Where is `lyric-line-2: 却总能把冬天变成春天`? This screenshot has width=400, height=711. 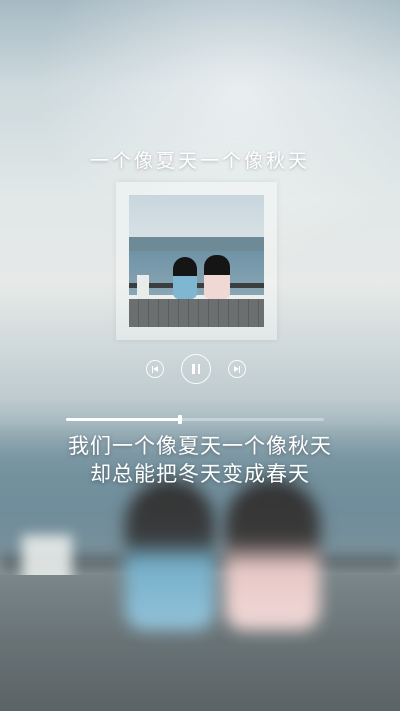
lyric-line-2: 却总能把冬天变成春天 is located at coordinates (200, 474).